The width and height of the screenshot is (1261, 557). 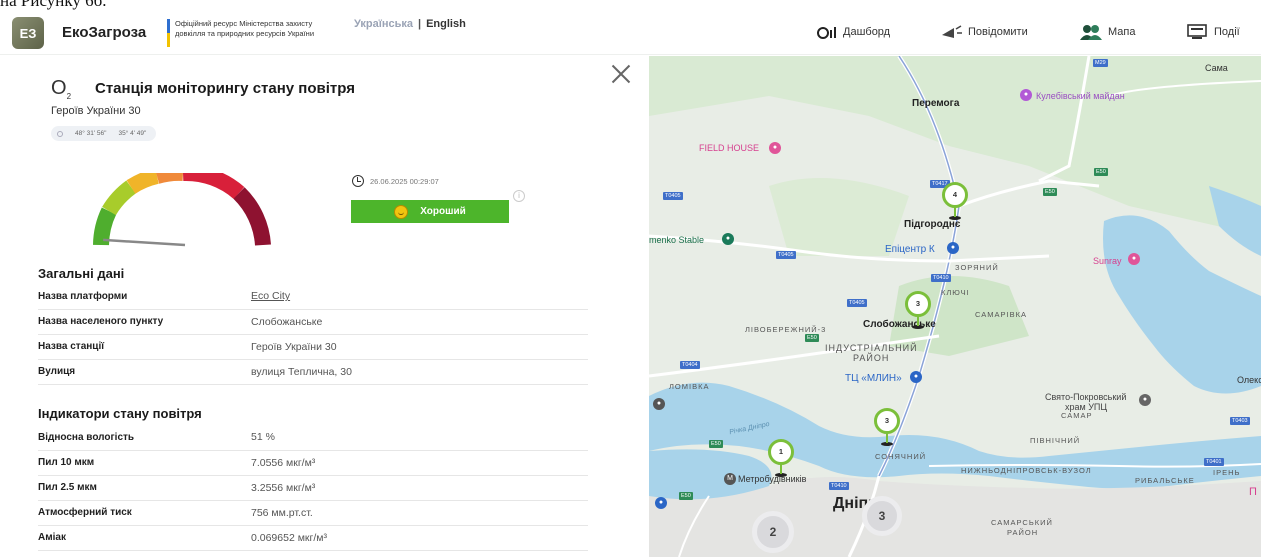 I want to click on station-title: Станція моніторингу стану повітря, so click(x=225, y=88).